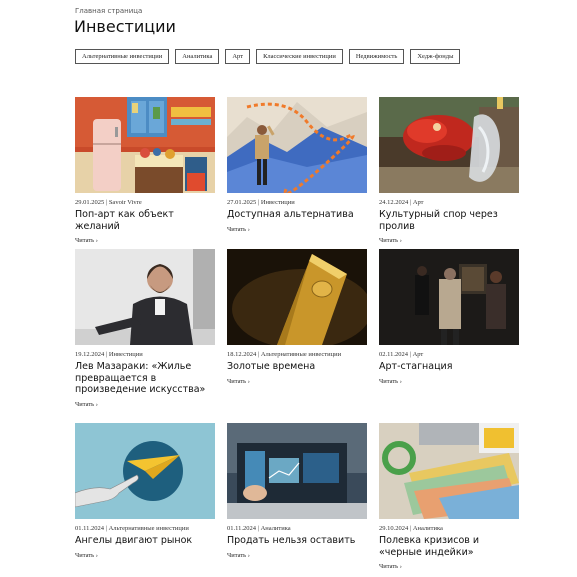 This screenshot has width=577, height=577. What do you see at coordinates (145, 541) in the screenshot?
I see `article-title: Ангелы двигают рынок` at bounding box center [145, 541].